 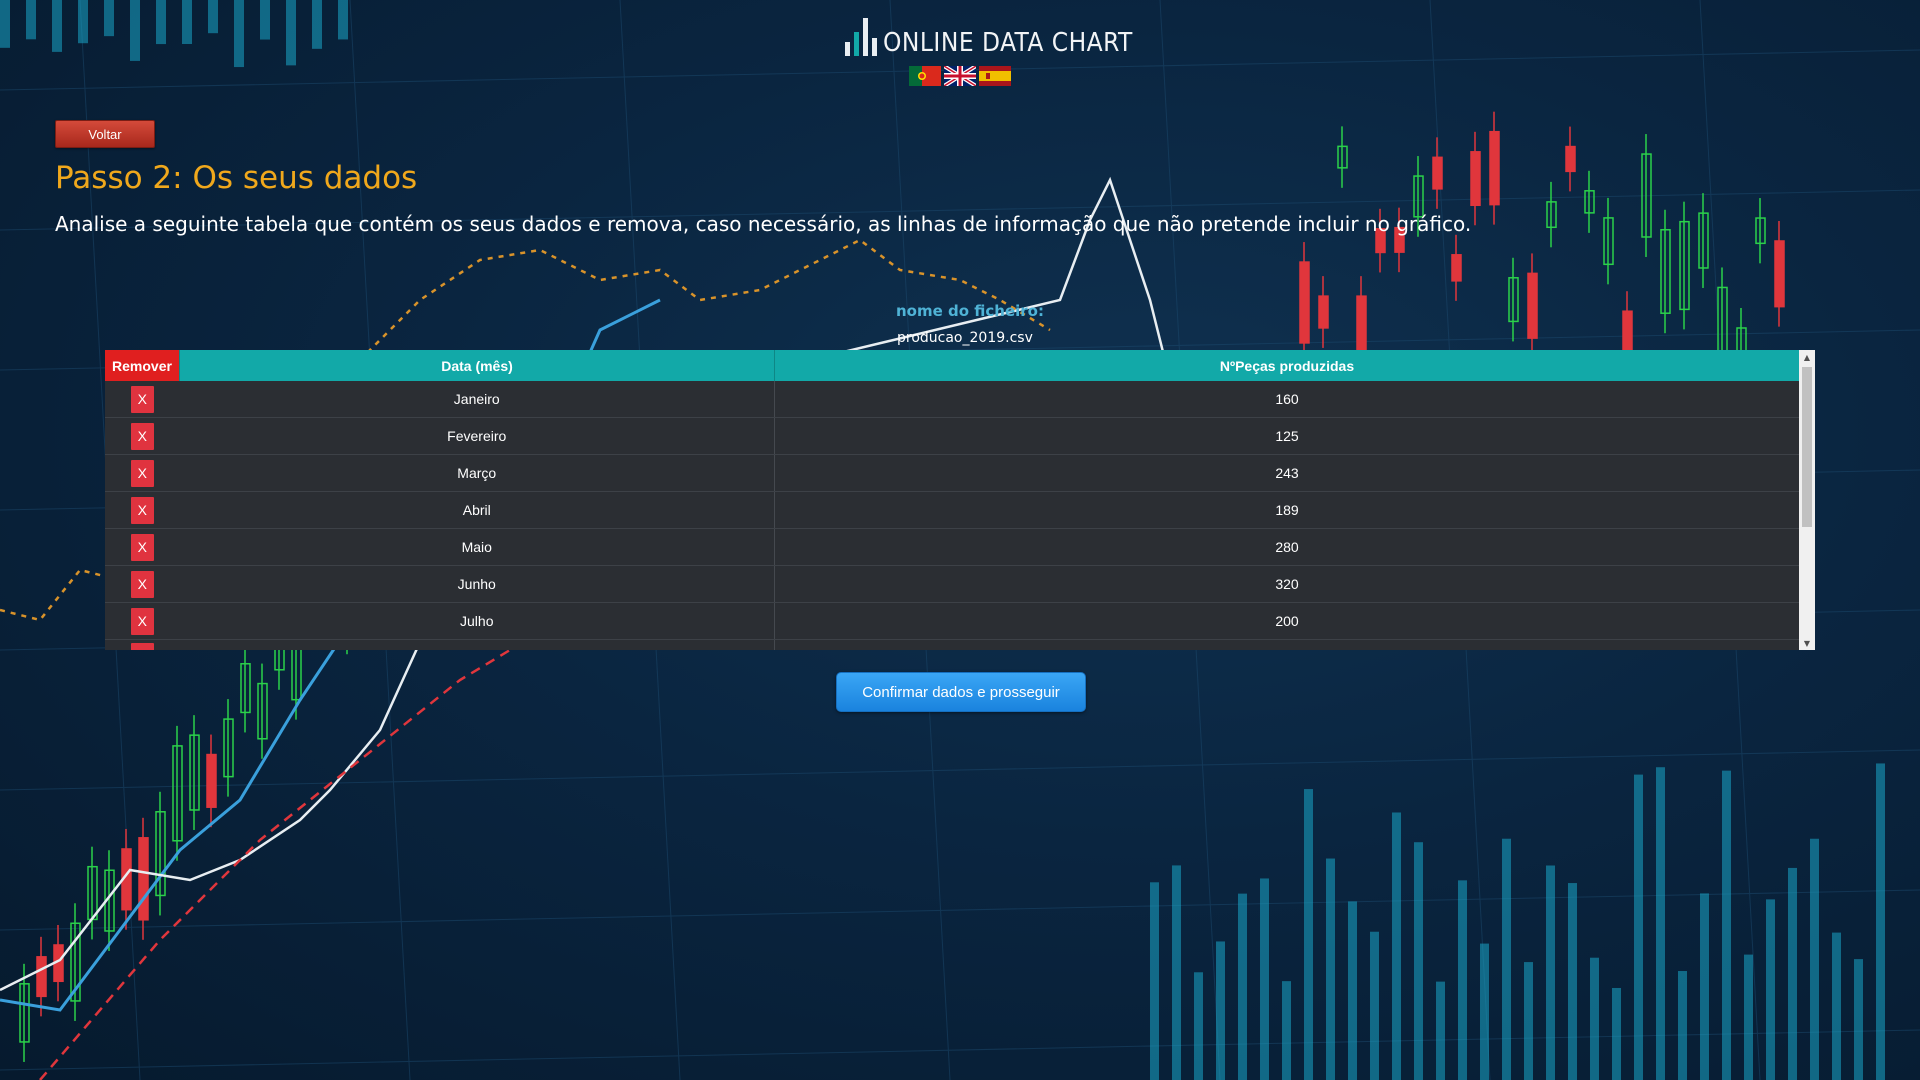 What do you see at coordinates (142, 365) in the screenshot?
I see `remove-column-header: Remover` at bounding box center [142, 365].